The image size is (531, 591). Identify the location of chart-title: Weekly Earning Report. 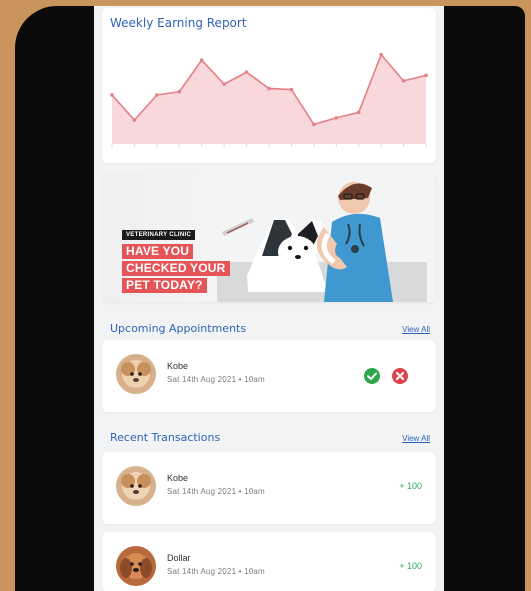
(178, 23).